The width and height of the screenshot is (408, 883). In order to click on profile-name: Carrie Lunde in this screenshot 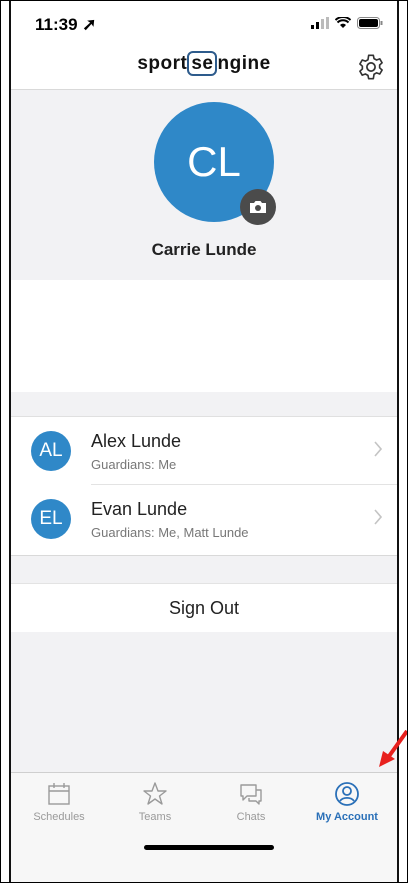, I will do `click(204, 249)`.